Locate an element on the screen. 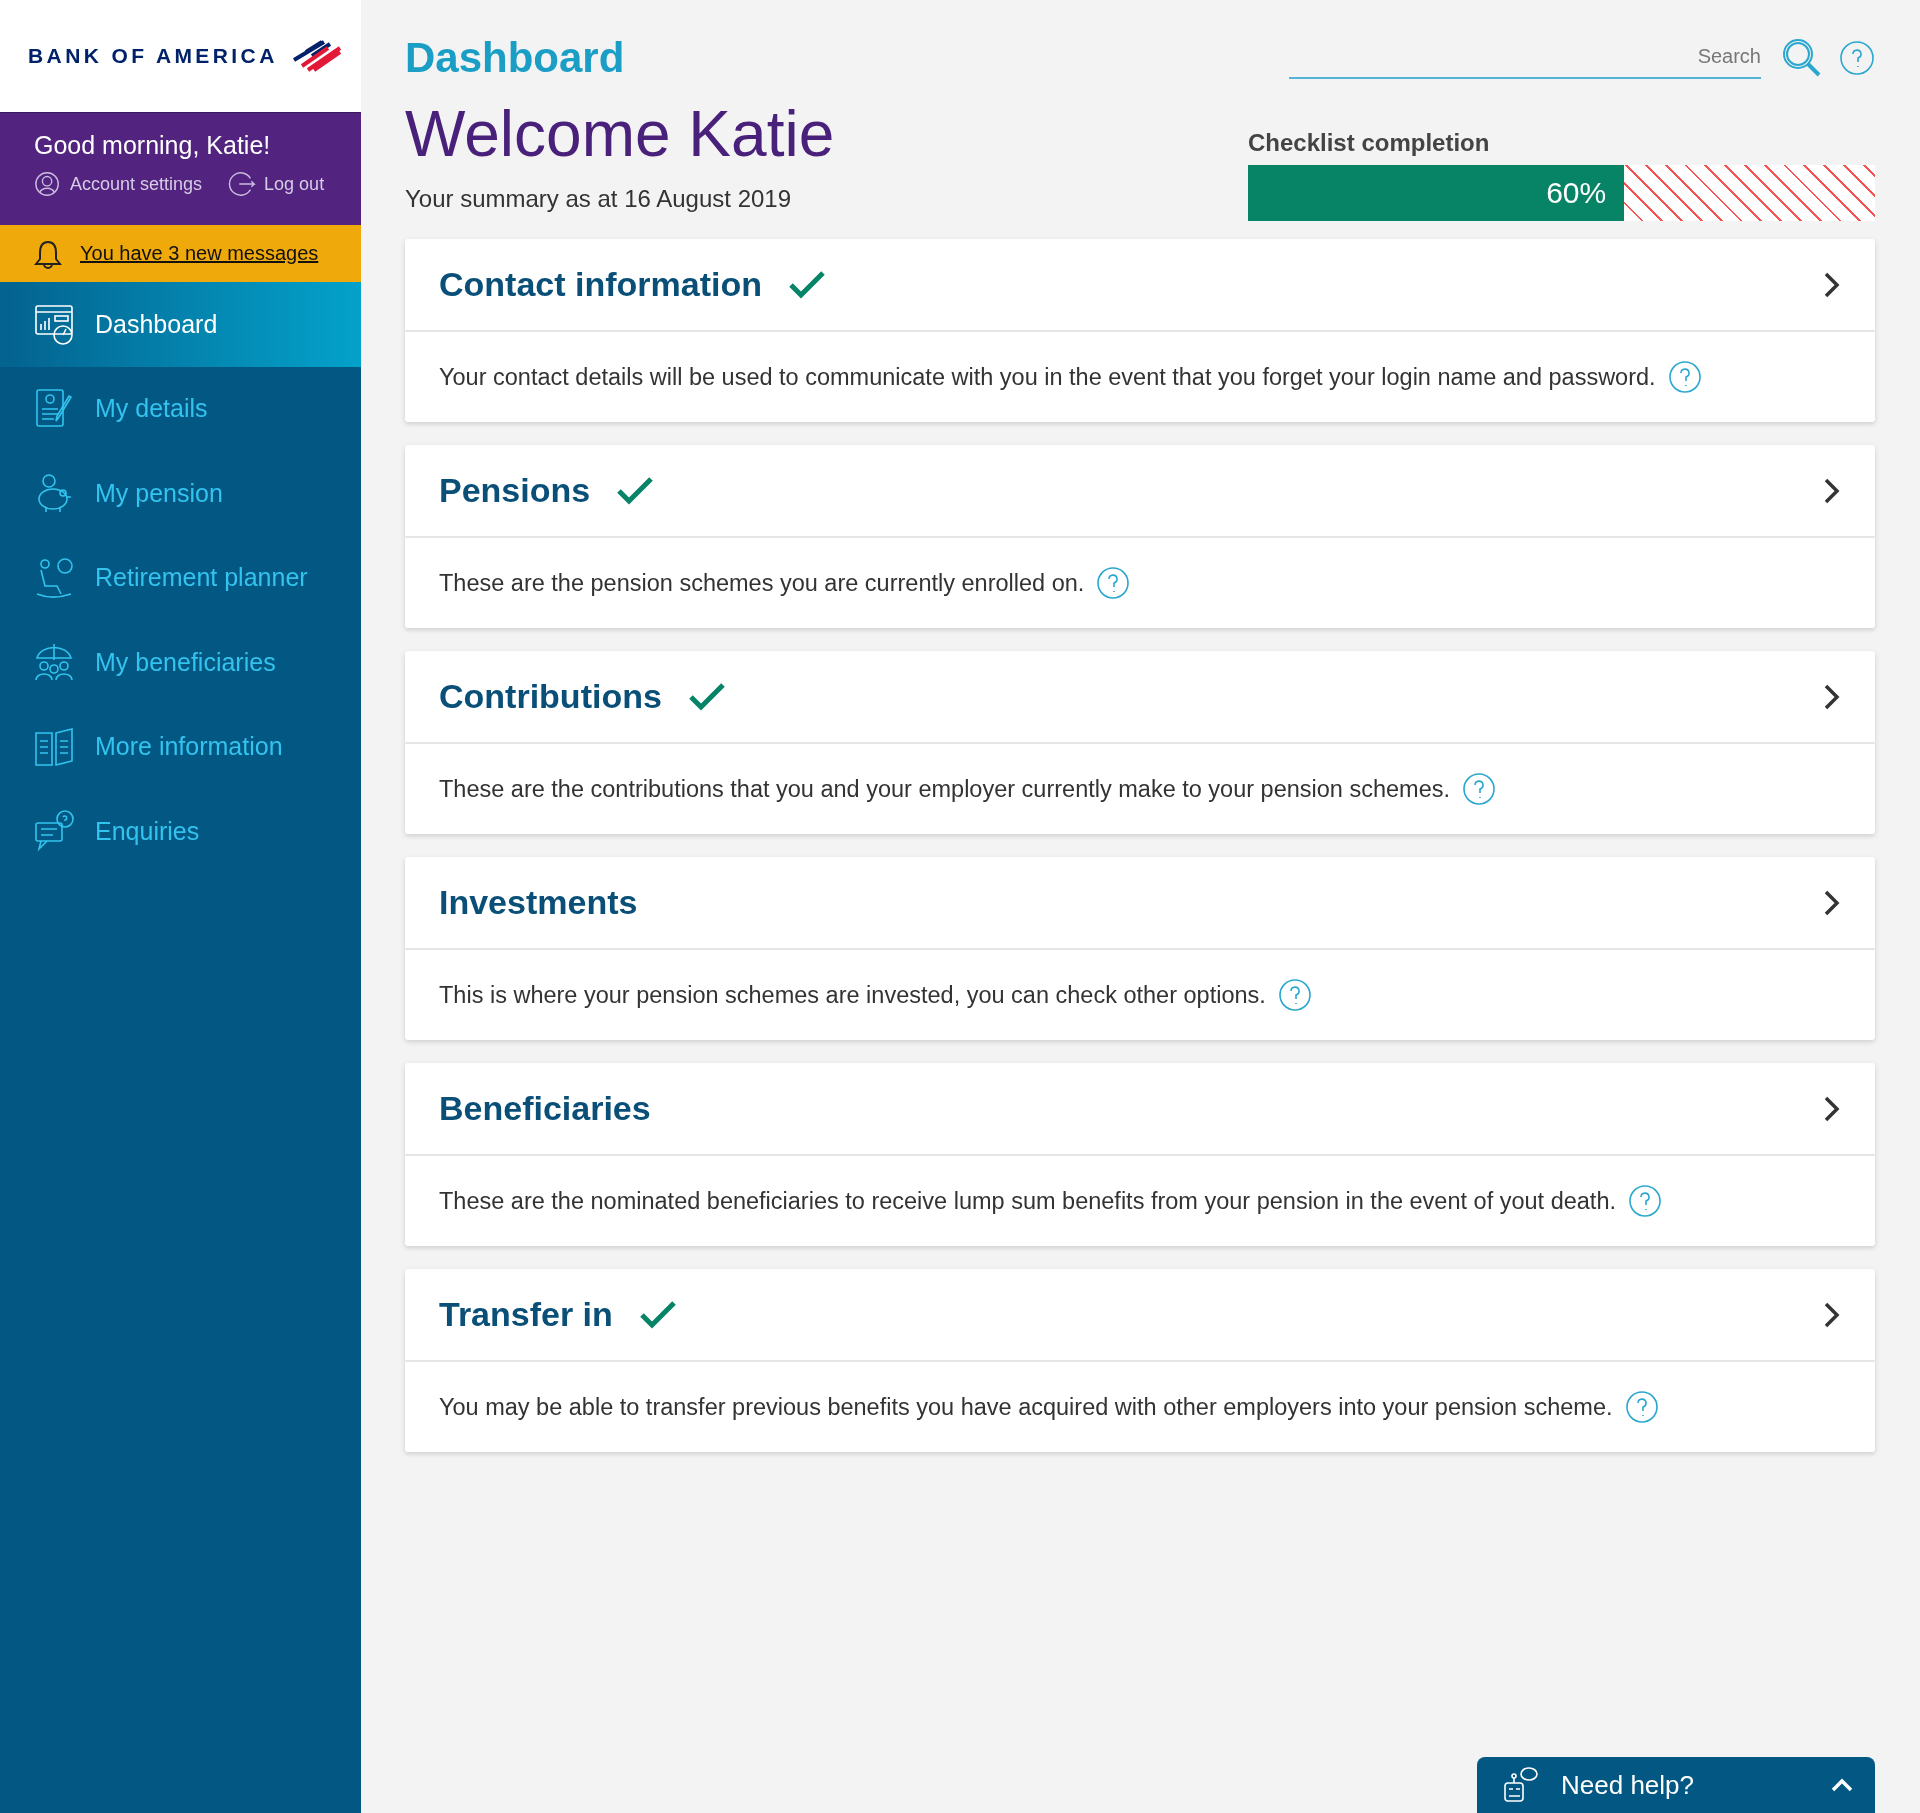 Image resolution: width=1920 pixels, height=1813 pixels. search-icon is located at coordinates (1802, 57).